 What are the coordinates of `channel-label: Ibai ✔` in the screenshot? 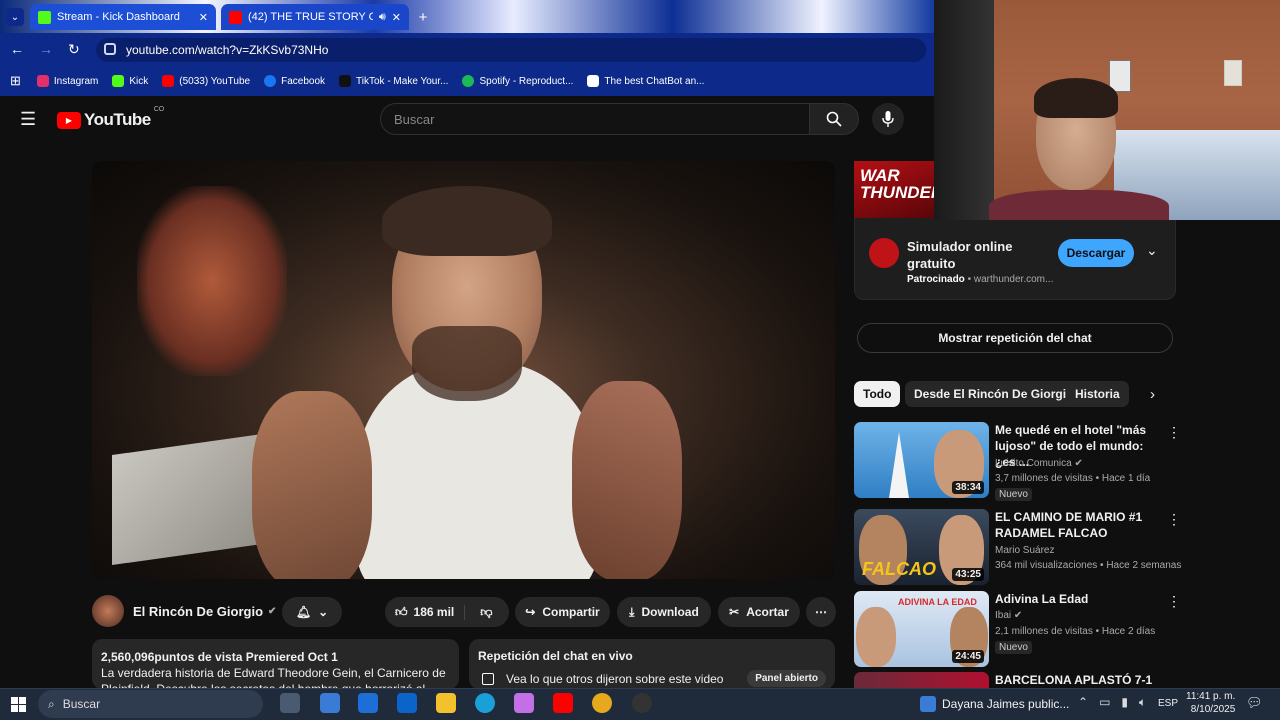 It's located at (1008, 615).